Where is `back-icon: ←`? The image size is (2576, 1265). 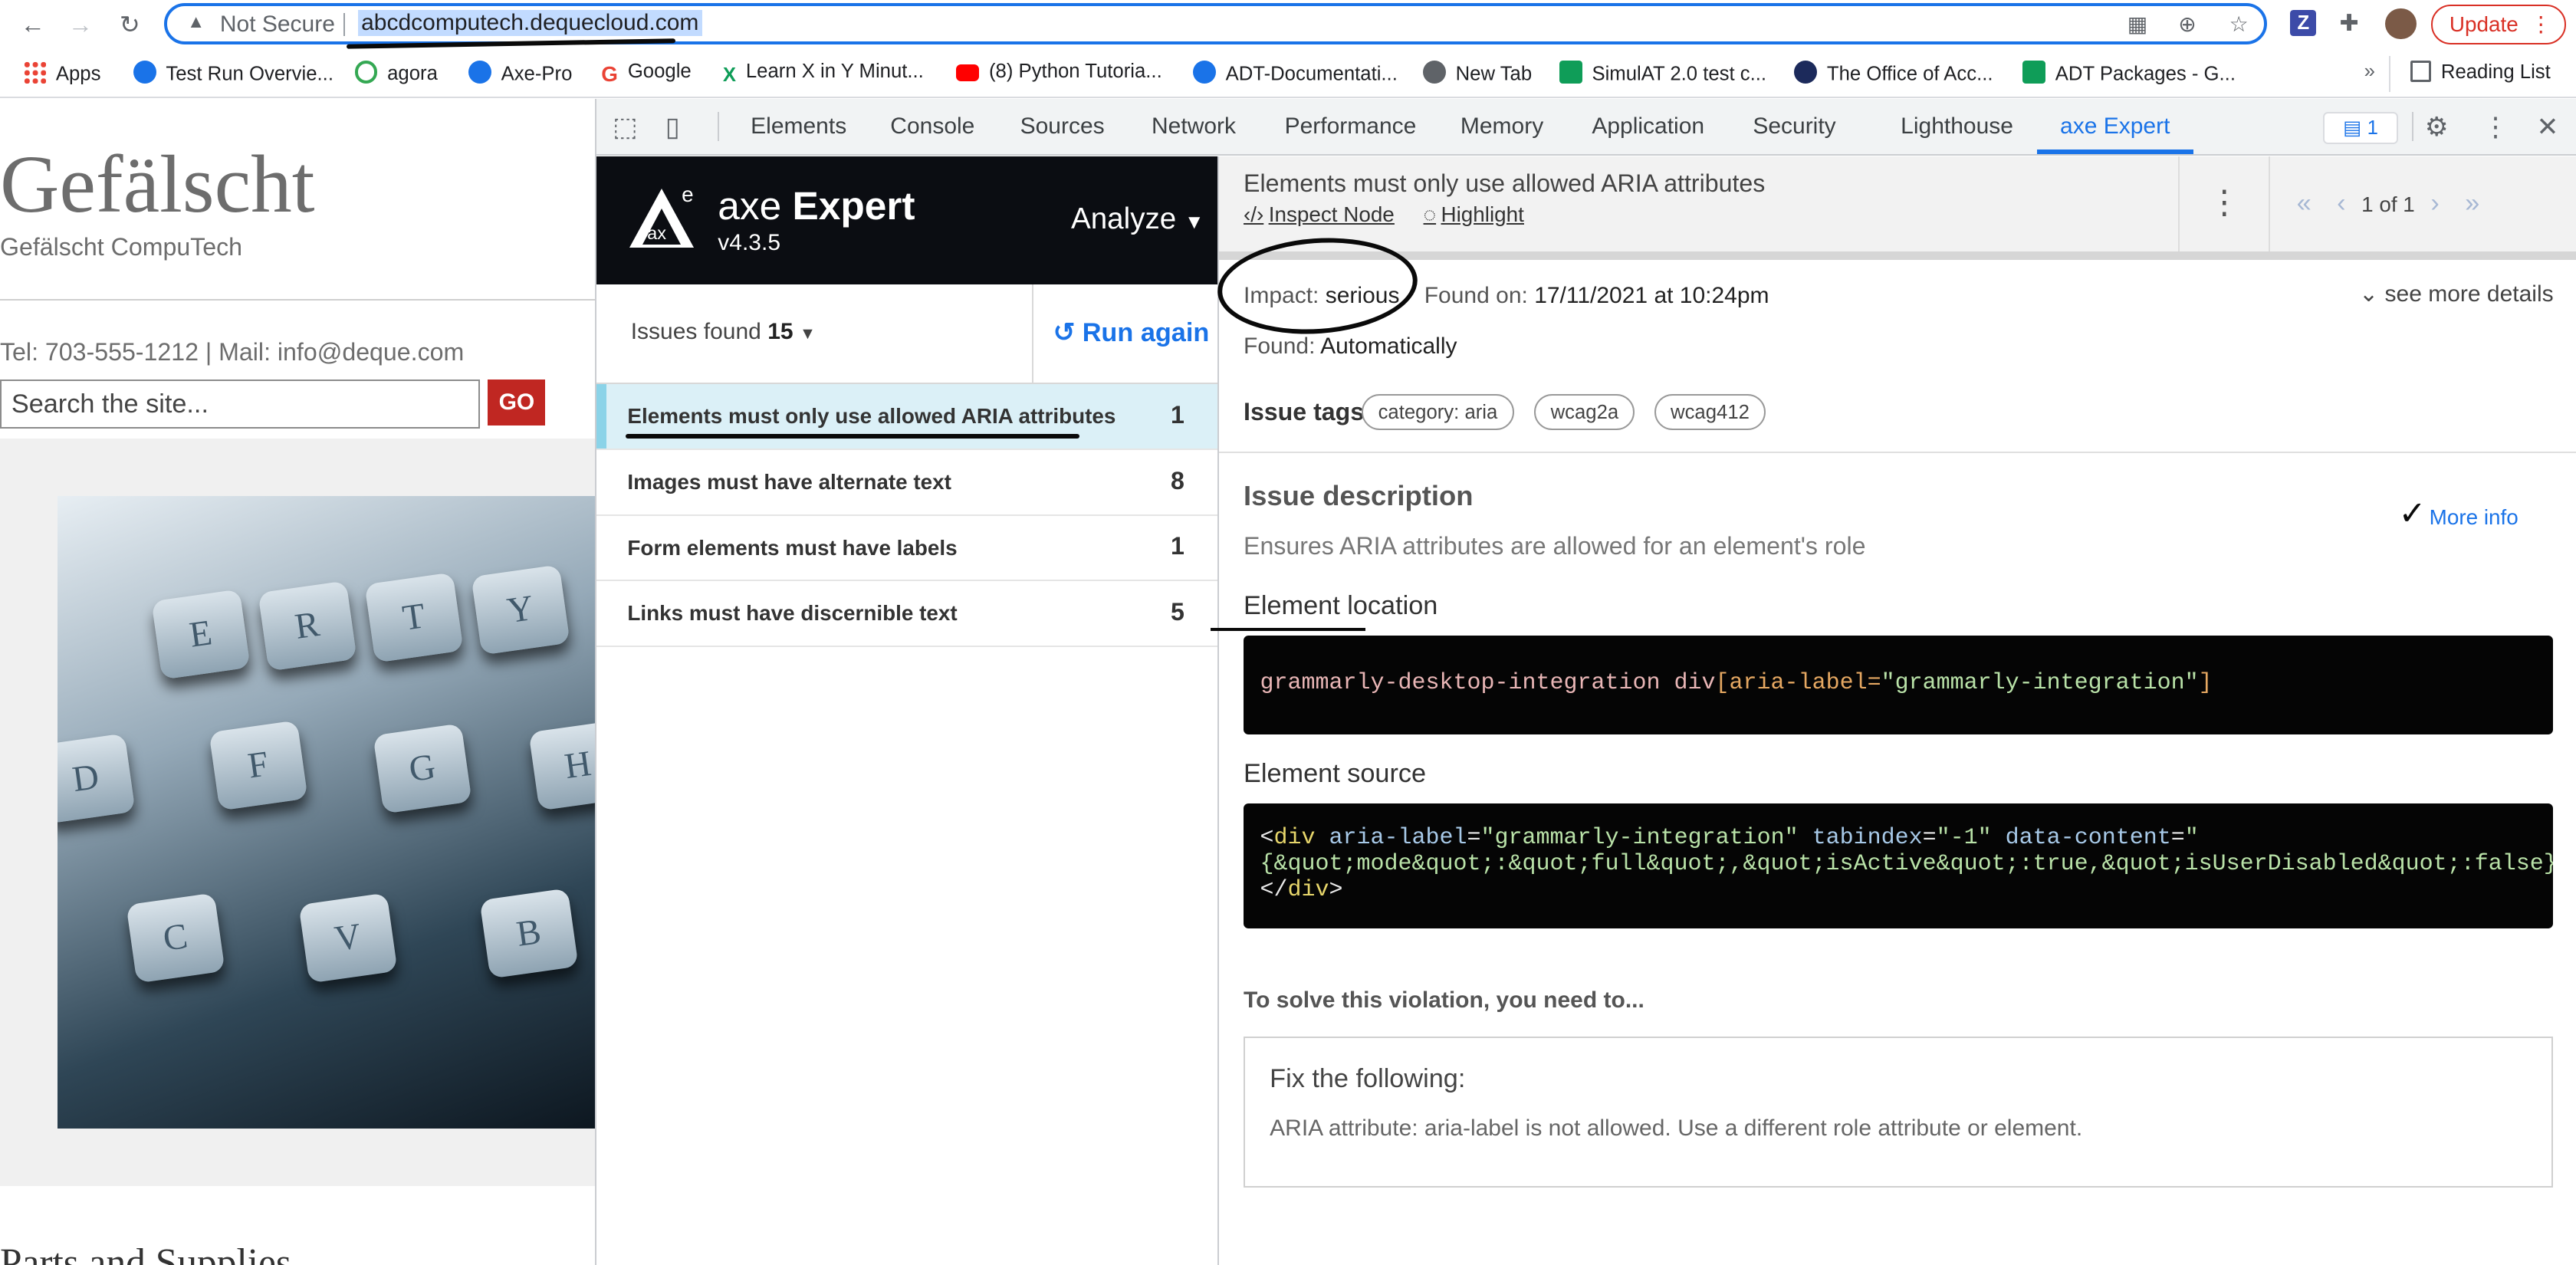
back-icon: ← is located at coordinates (33, 25).